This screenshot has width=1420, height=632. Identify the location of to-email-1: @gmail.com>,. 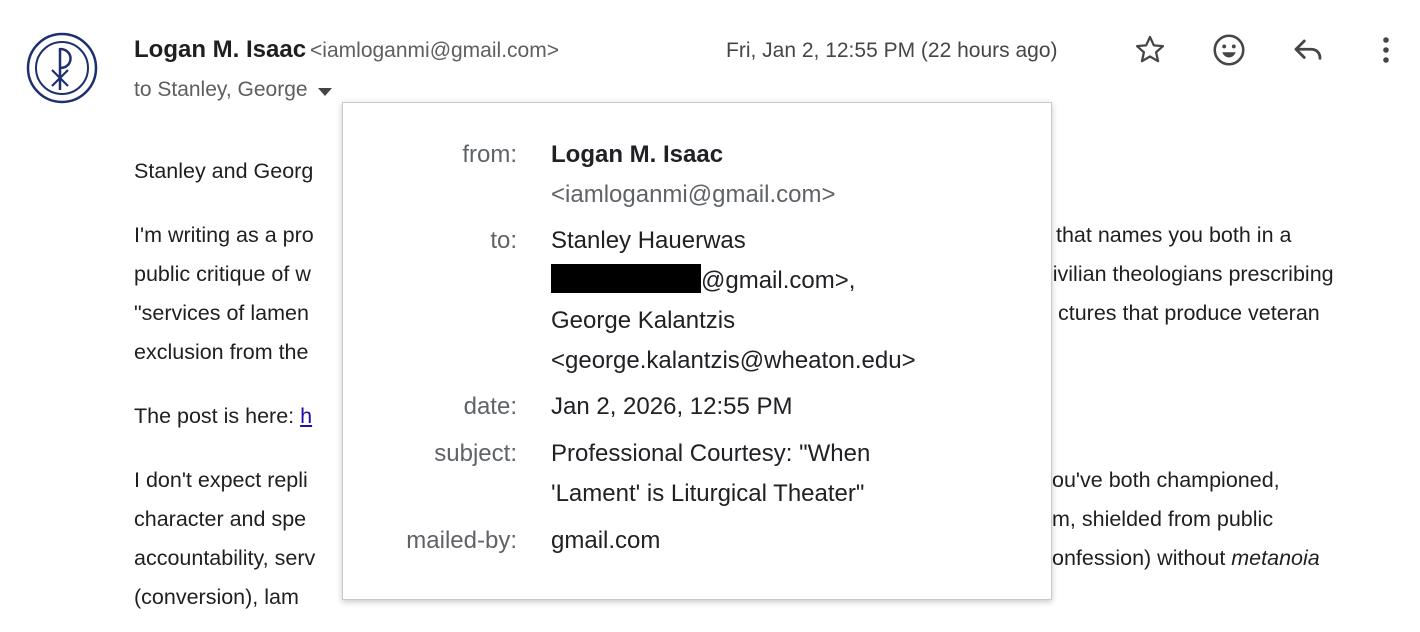
(791, 281).